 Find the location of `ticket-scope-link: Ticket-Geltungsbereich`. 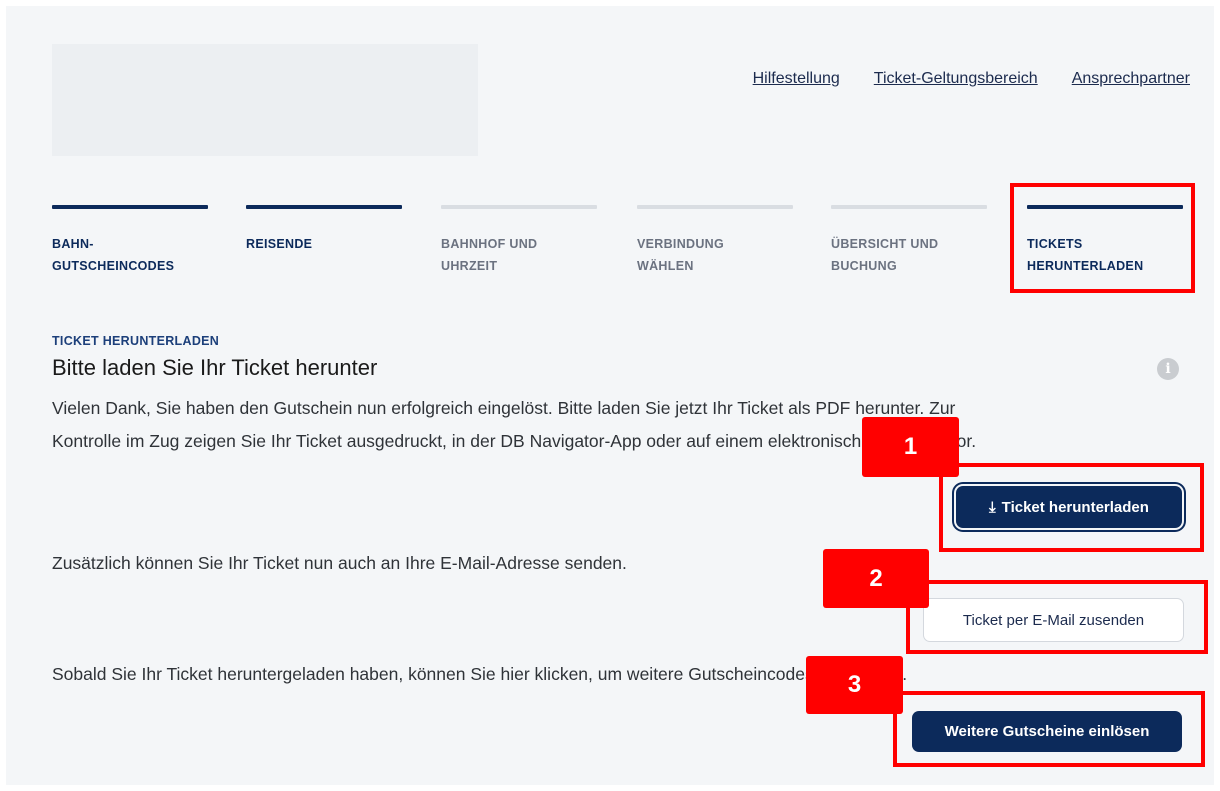

ticket-scope-link: Ticket-Geltungsbereich is located at coordinates (956, 79).